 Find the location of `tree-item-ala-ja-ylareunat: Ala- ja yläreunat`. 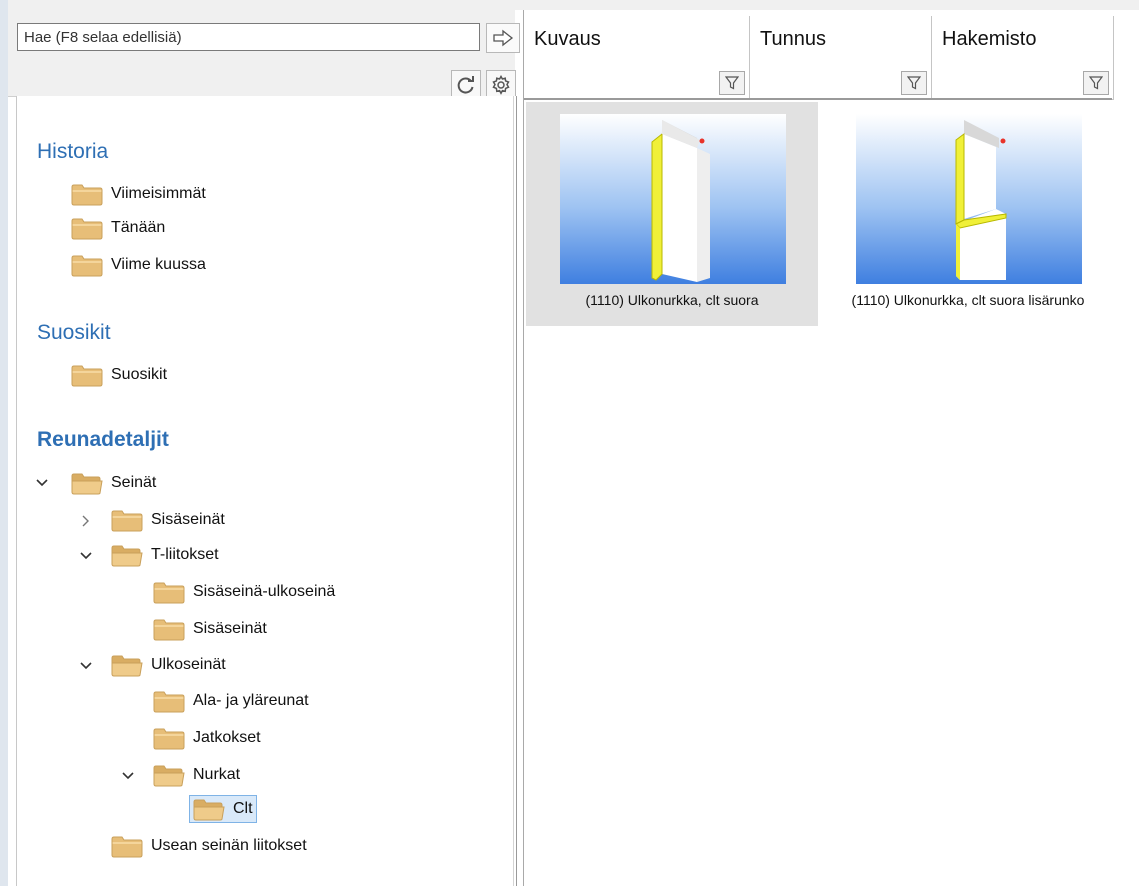

tree-item-ala-ja-ylareunat: Ala- ja yläreunat is located at coordinates (231, 701).